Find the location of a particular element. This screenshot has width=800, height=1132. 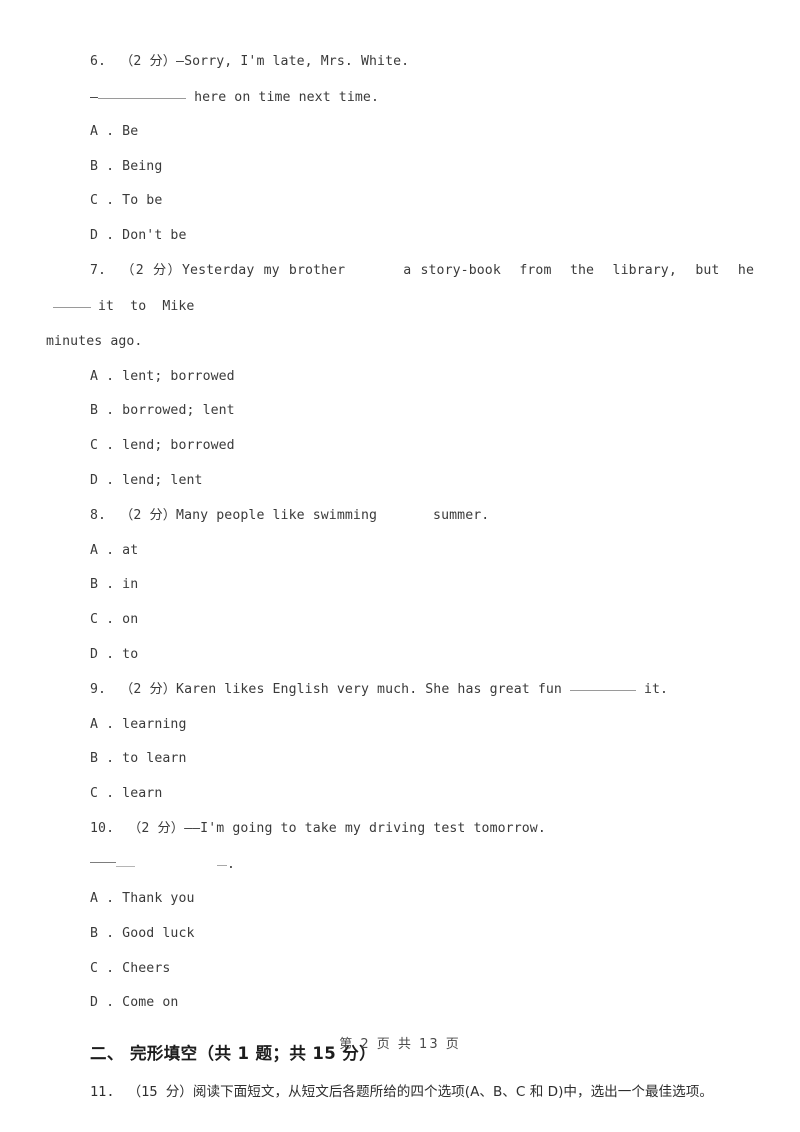

question-10-dash-lower is located at coordinates (125, 866).